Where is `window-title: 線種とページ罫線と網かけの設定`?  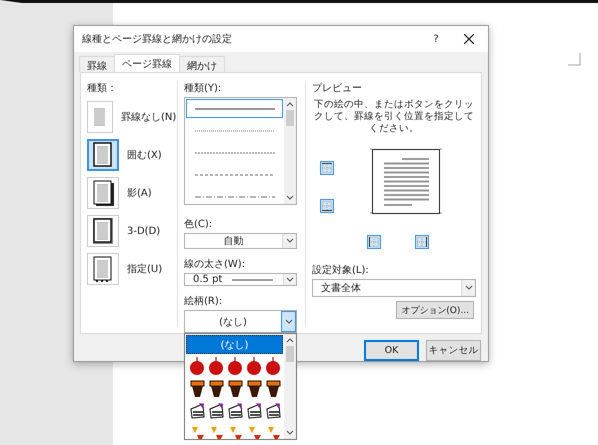 window-title: 線種とページ罫線と網かけの設定 is located at coordinates (157, 39).